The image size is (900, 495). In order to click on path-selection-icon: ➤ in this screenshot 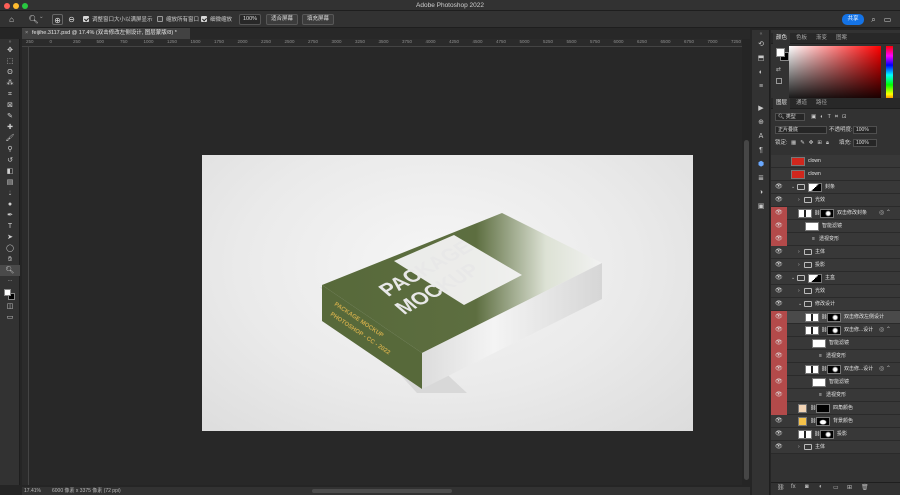, I will do `click(10, 237)`.